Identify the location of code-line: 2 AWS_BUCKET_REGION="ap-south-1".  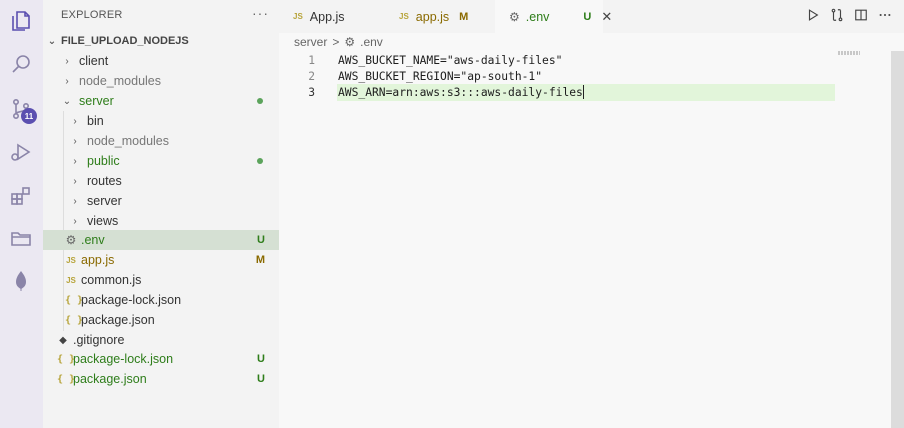
(585, 76).